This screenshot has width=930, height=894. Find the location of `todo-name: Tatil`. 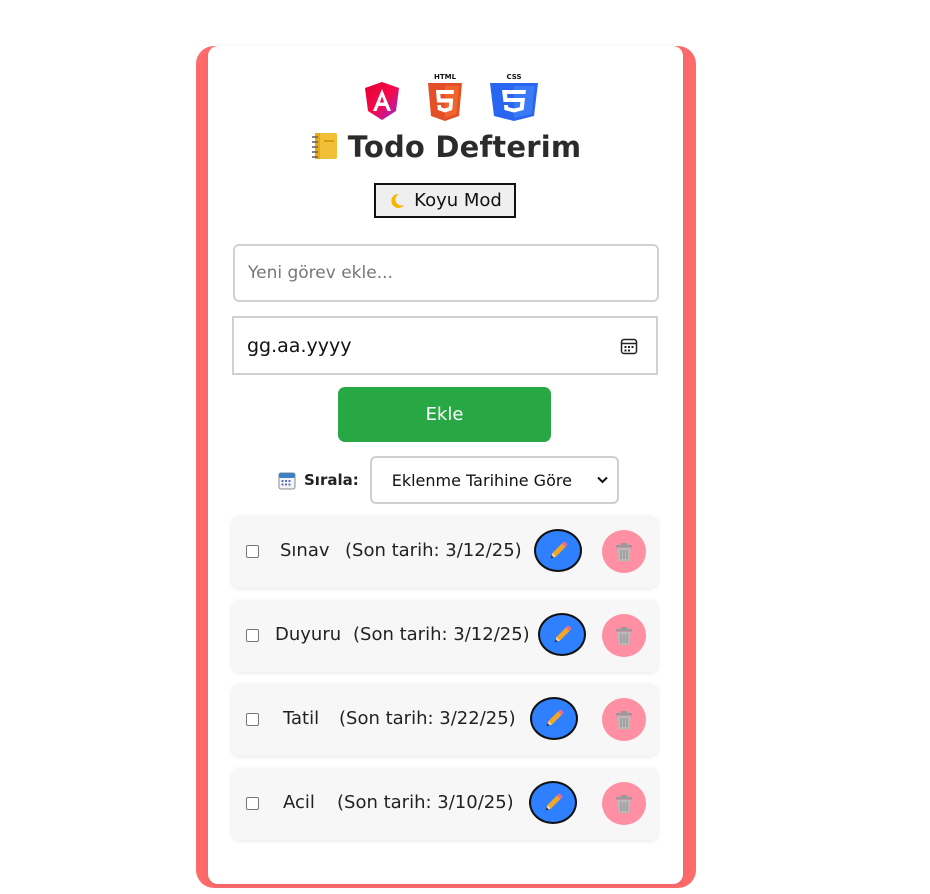

todo-name: Tatil is located at coordinates (301, 718).